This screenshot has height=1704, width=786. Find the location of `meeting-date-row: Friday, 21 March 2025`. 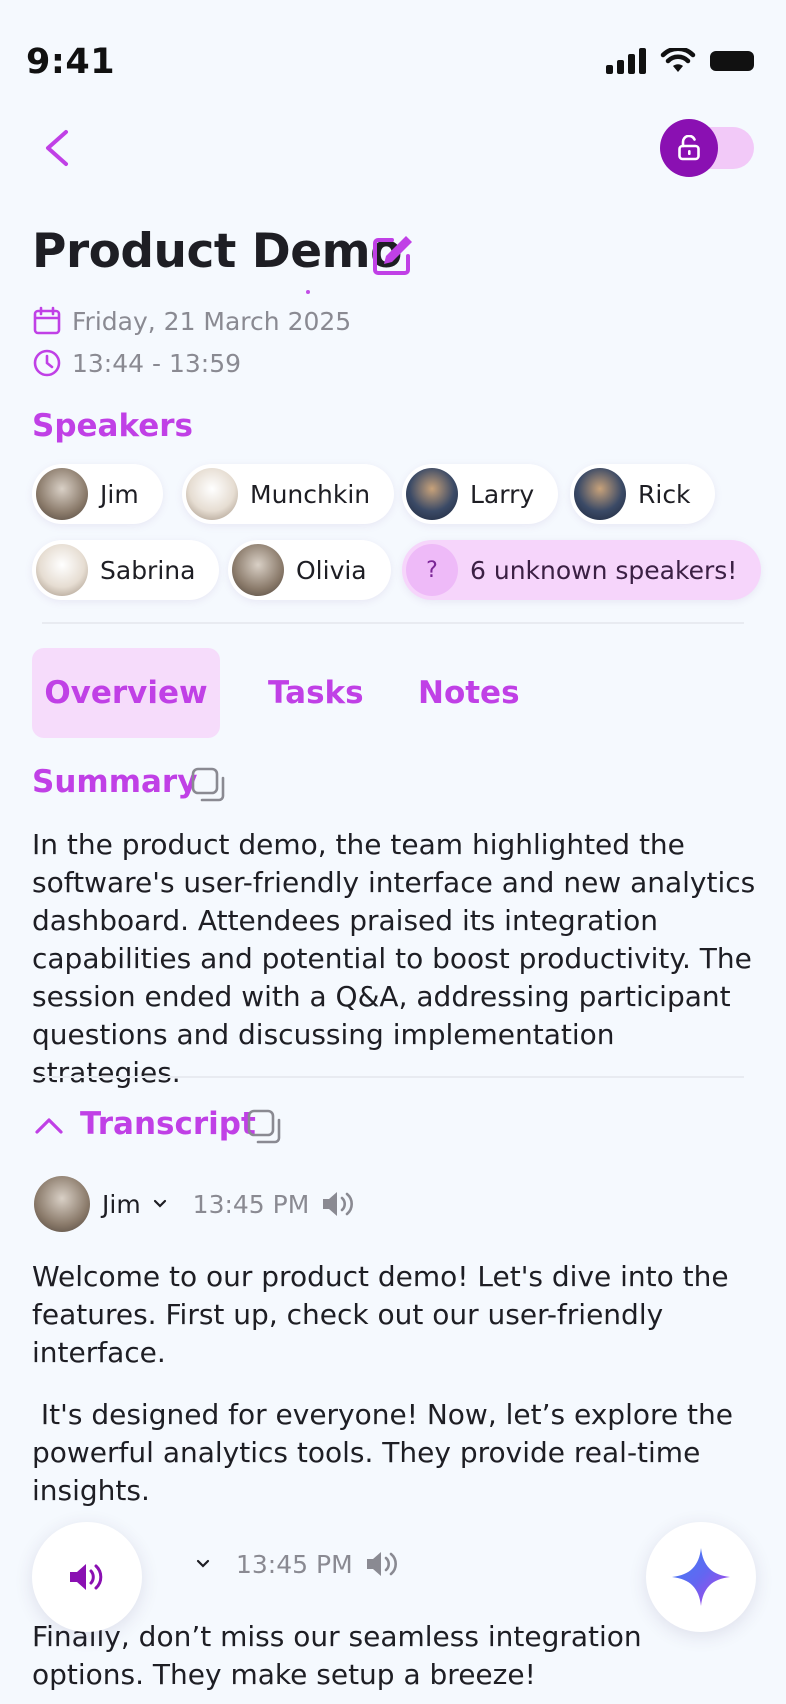

meeting-date-row: Friday, 21 March 2025 is located at coordinates (191, 321).